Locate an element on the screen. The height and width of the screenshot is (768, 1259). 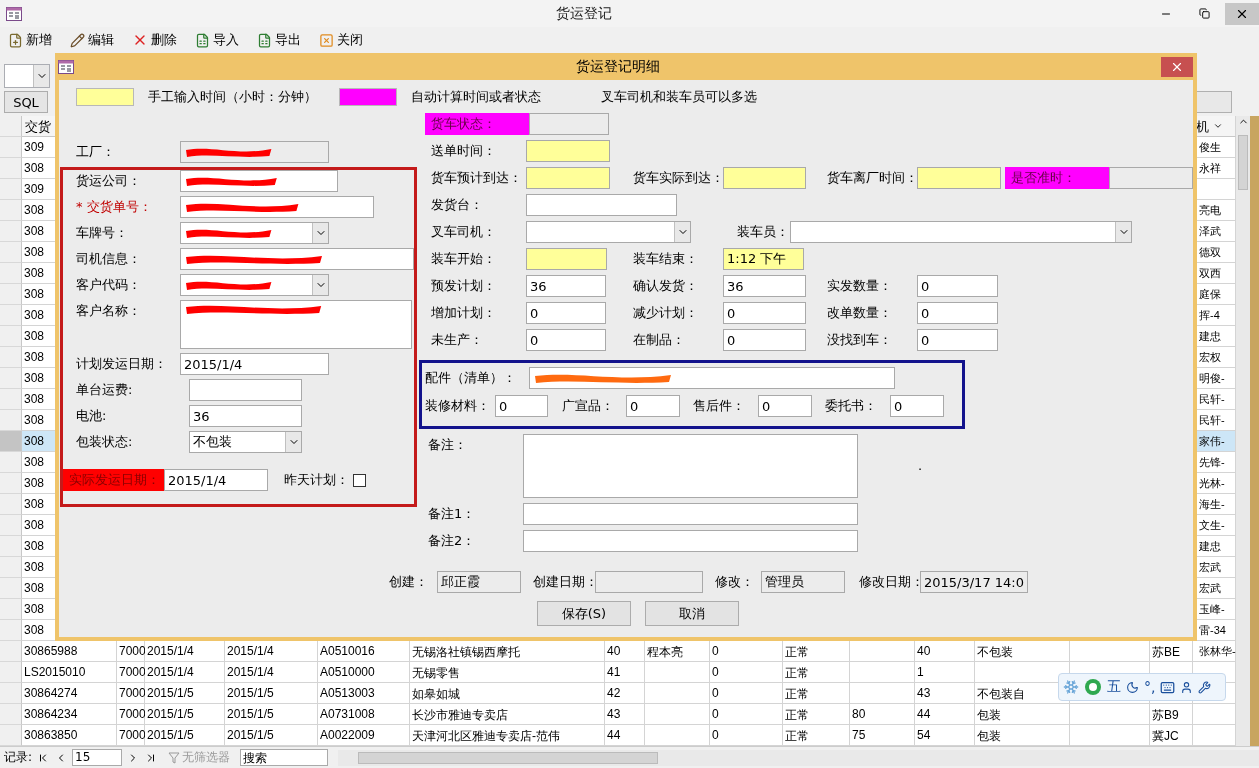
filter-dropdown is located at coordinates (27, 76).